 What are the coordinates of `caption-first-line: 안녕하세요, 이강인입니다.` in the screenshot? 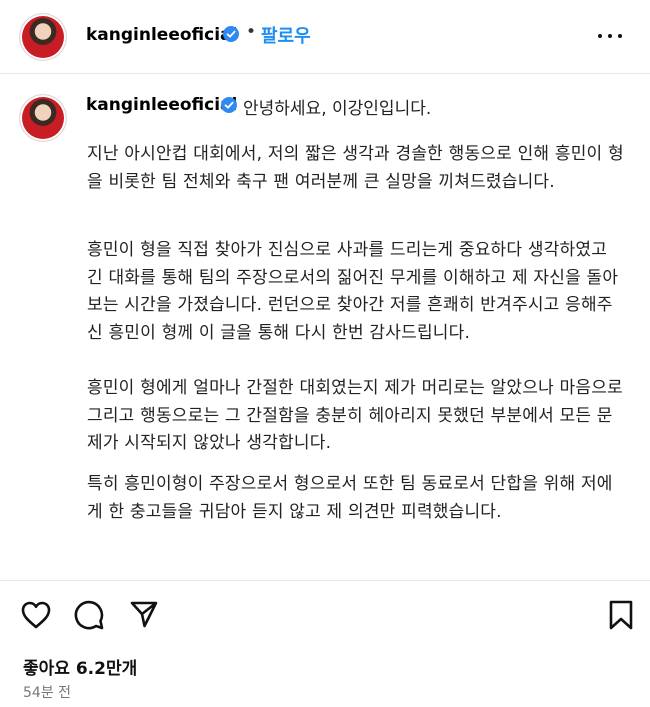 It's located at (337, 109).